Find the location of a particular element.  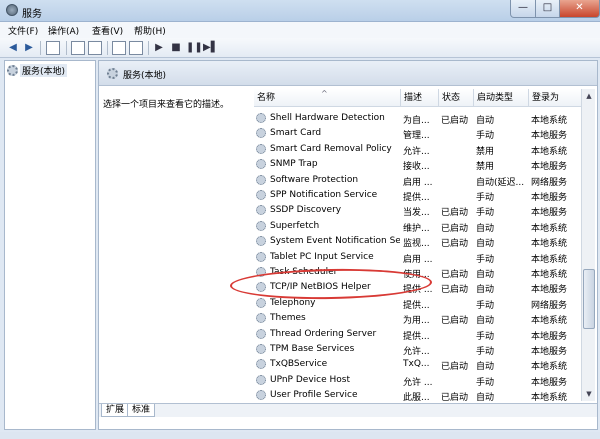

minimize-button: — is located at coordinates (523, 9).